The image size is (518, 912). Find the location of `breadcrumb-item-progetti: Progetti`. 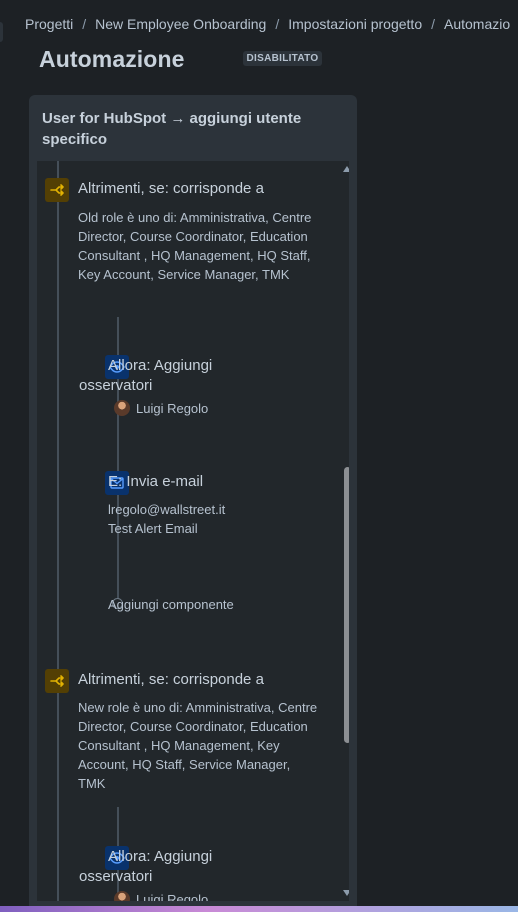

breadcrumb-item-progetti: Progetti is located at coordinates (49, 24).